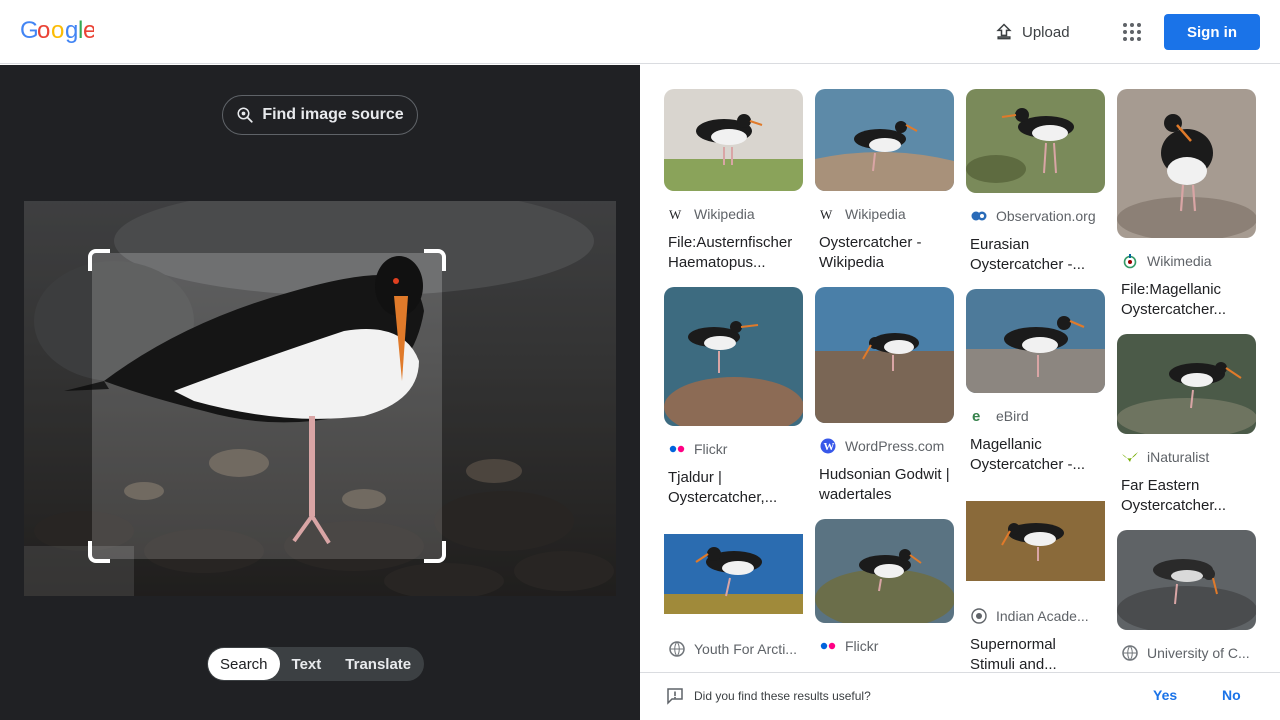  Describe the element at coordinates (29, 30) in the screenshot. I see `svg-text: G` at that location.